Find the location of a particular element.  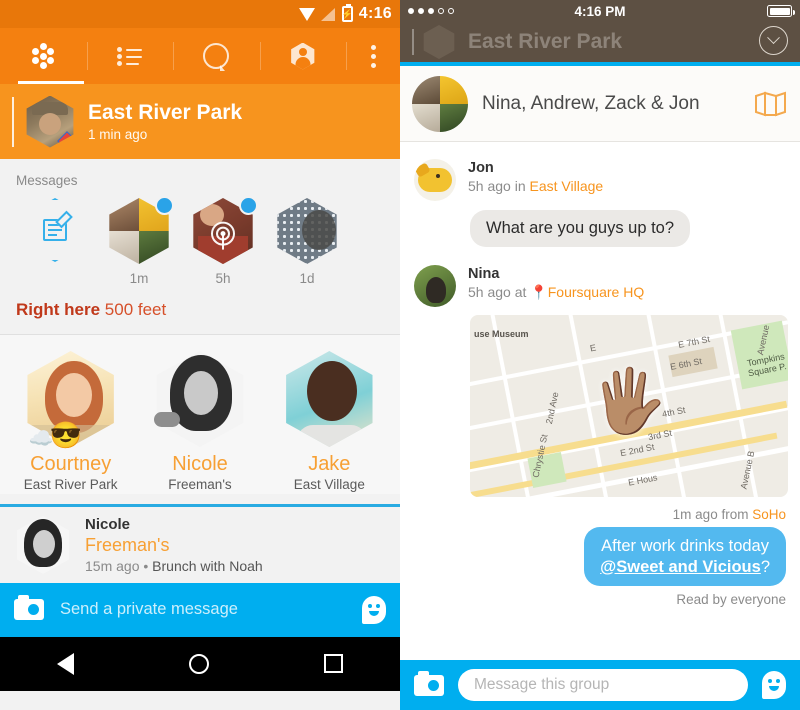

profile-icon is located at coordinates (303, 56).